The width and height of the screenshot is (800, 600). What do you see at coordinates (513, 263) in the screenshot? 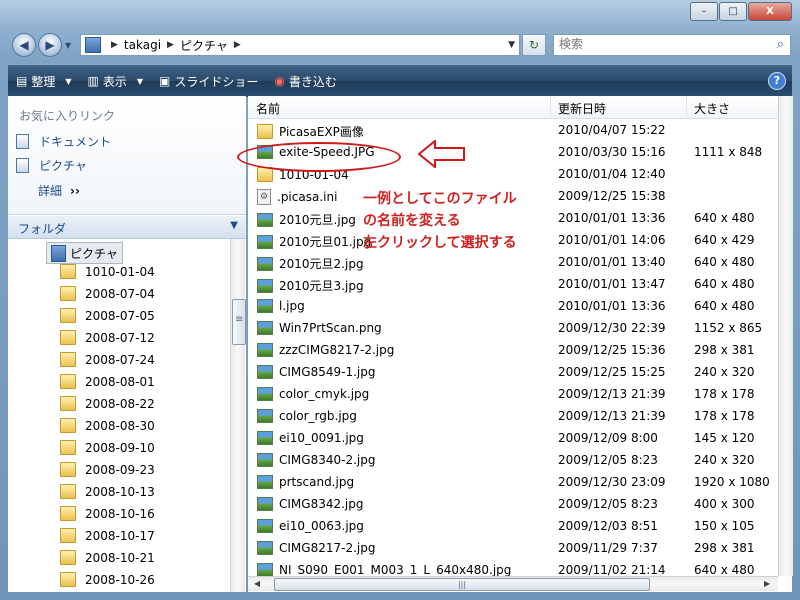
I see `table-row: 2010元旦2.jpg 2010/01/01 13:40 640 x 480` at bounding box center [513, 263].